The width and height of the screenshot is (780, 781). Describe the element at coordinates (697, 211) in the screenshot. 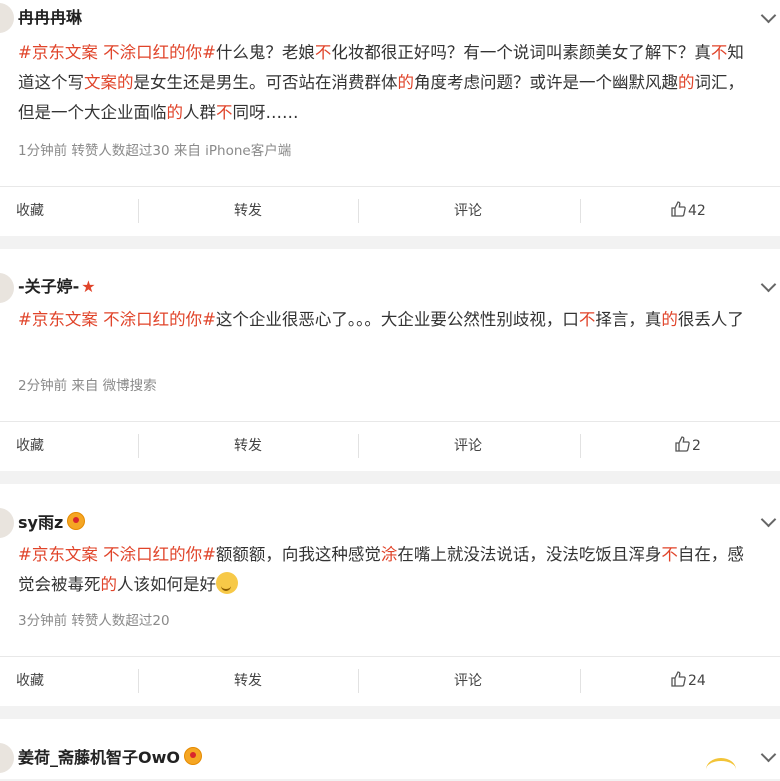

I see `like-count: 42` at that location.